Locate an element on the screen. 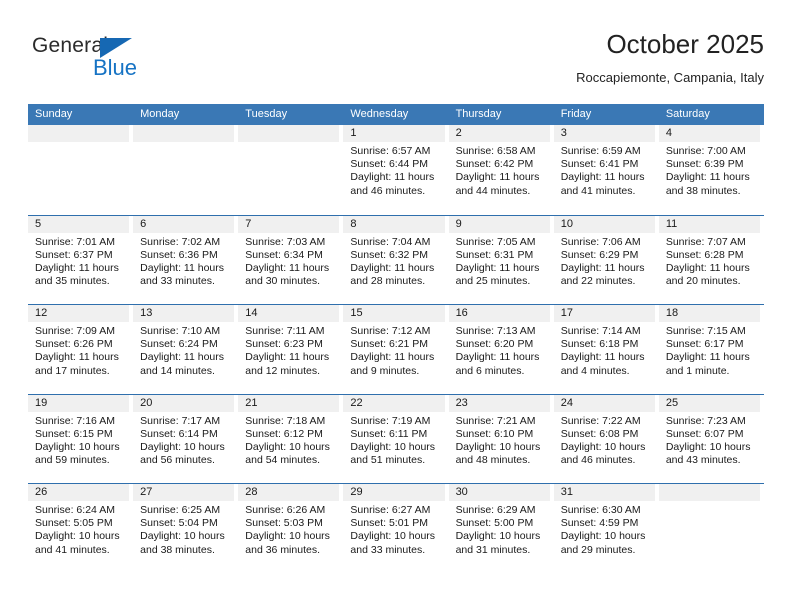 The height and width of the screenshot is (612, 792). day-detail-line: Sunrise: 7:18 AM is located at coordinates (285, 420).